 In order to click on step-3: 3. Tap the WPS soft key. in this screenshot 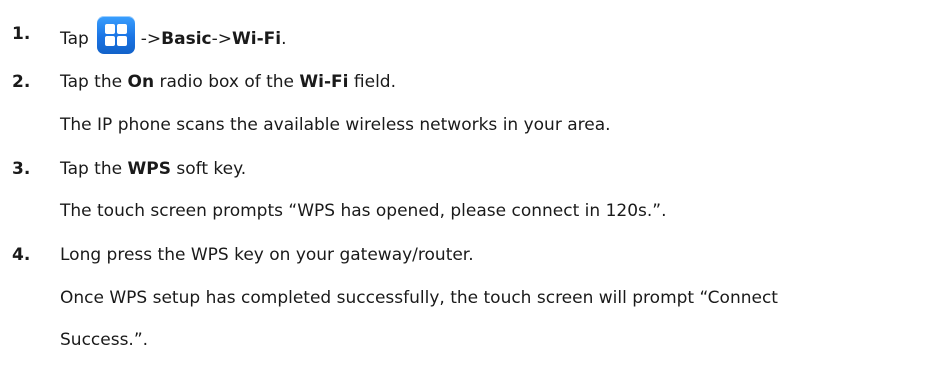, I will do `click(473, 174)`.